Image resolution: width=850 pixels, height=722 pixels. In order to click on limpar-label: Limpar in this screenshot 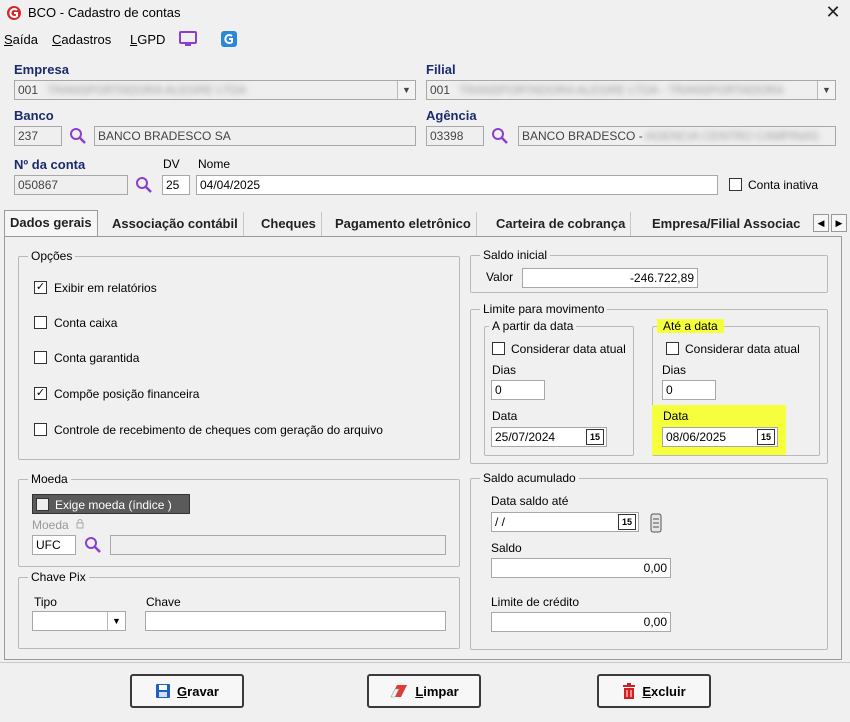, I will do `click(437, 691)`.